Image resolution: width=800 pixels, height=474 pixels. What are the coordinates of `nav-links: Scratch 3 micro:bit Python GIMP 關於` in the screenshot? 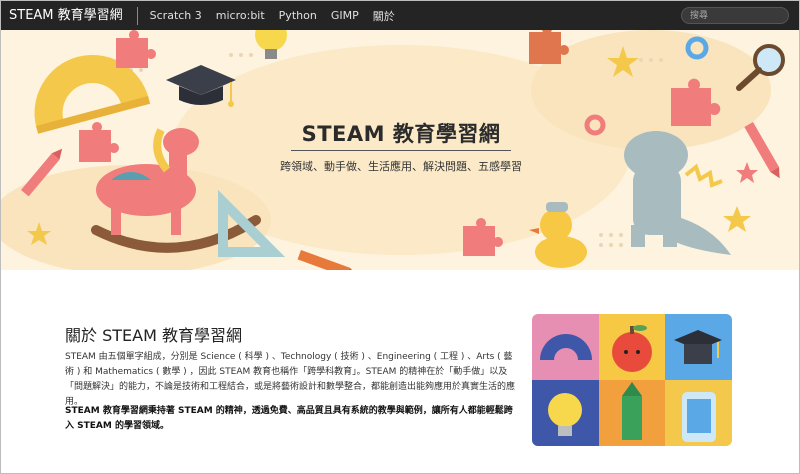 It's located at (273, 16).